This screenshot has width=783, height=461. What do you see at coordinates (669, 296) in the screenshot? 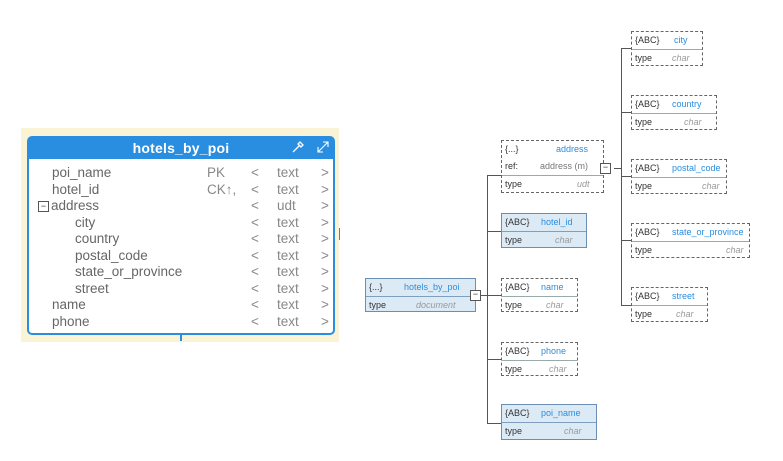
I see `node-header: {ABC} street` at bounding box center [669, 296].